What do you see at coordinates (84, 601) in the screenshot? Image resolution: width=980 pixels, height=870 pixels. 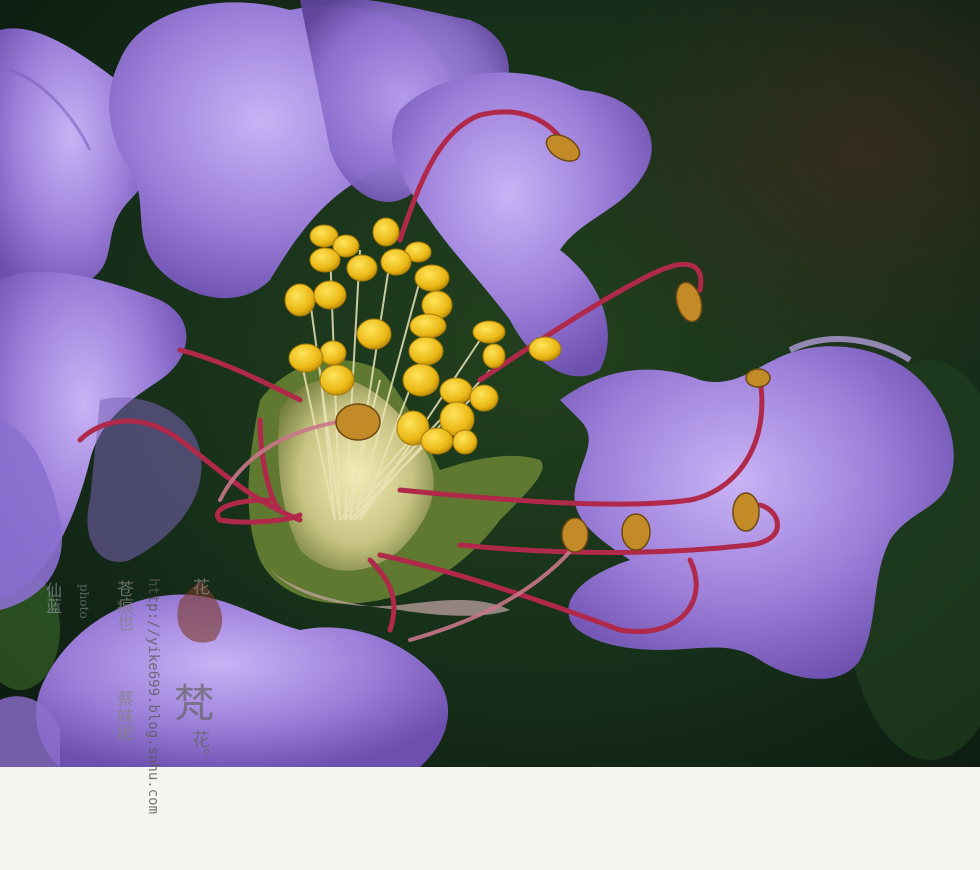 I see `watermark-col2: photo` at bounding box center [84, 601].